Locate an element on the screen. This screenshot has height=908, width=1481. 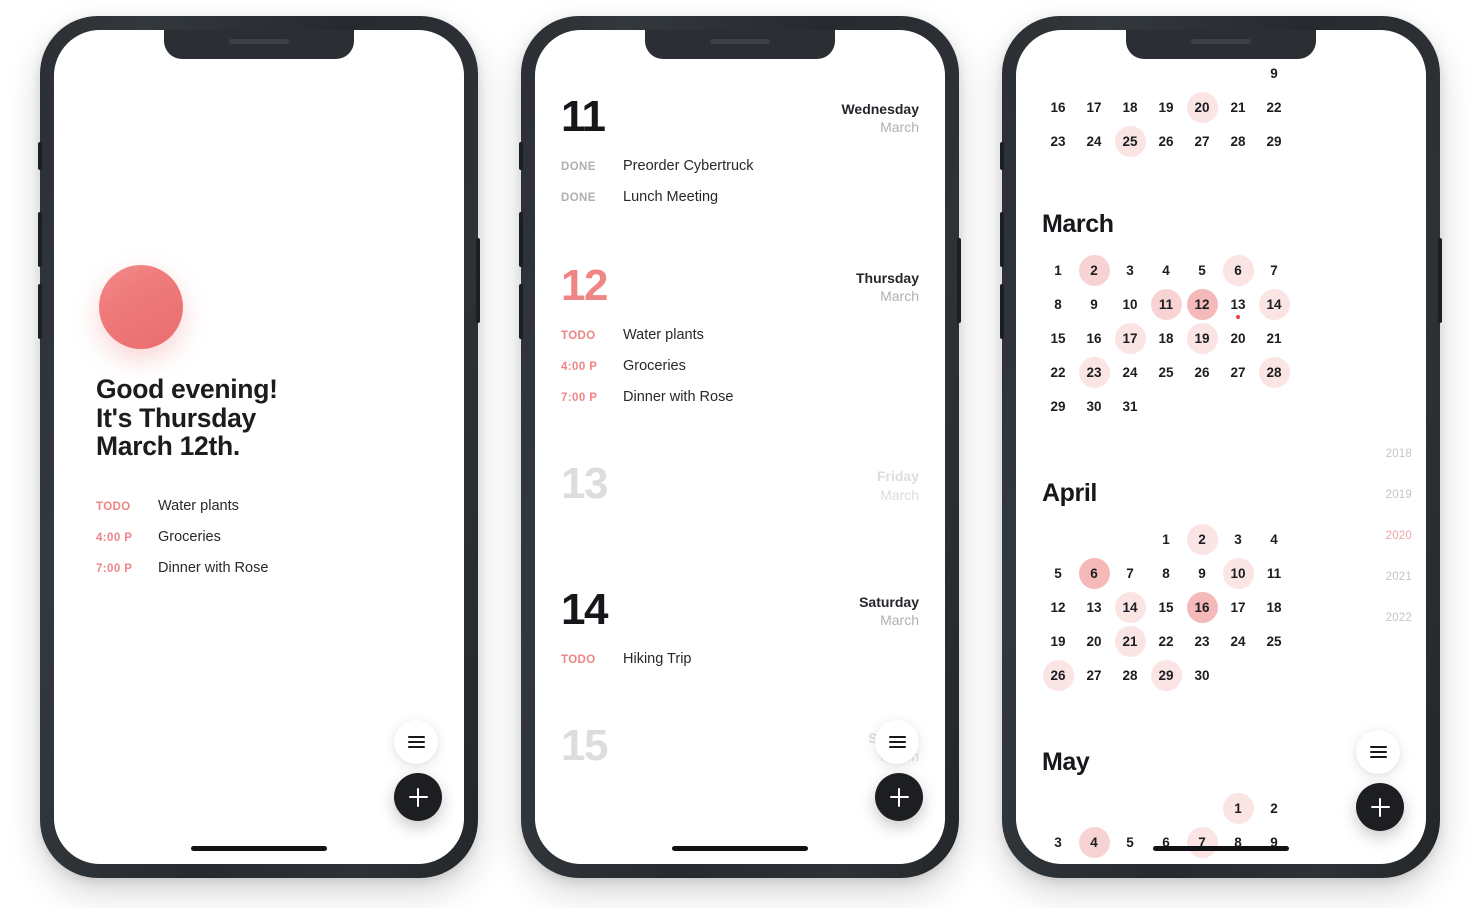
calendar-day-cell: 10 is located at coordinates (1238, 573).